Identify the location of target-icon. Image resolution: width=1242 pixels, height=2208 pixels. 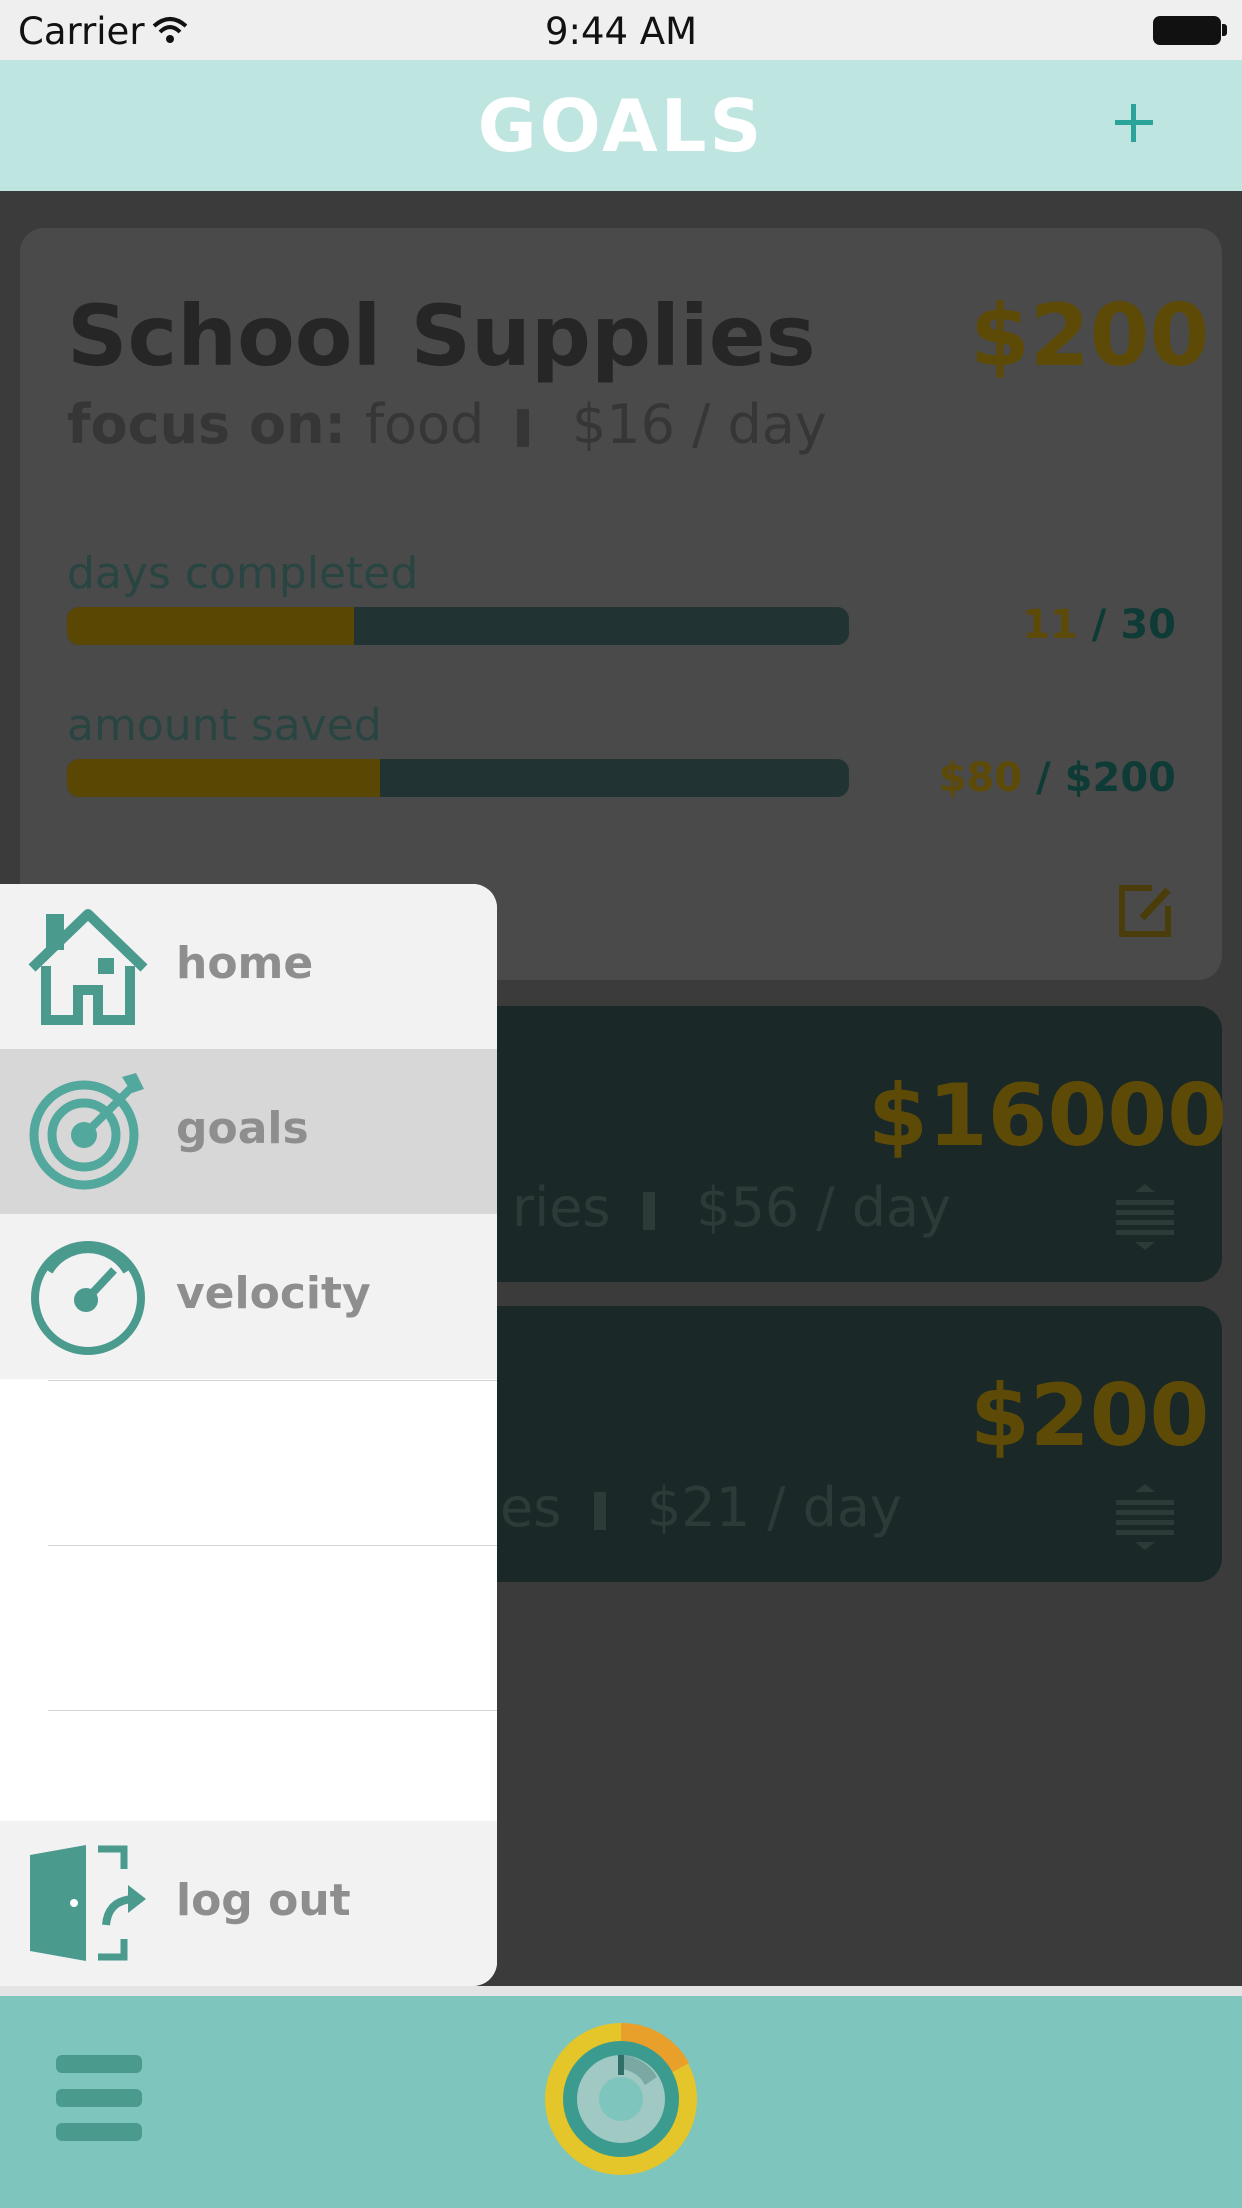
(86, 1131).